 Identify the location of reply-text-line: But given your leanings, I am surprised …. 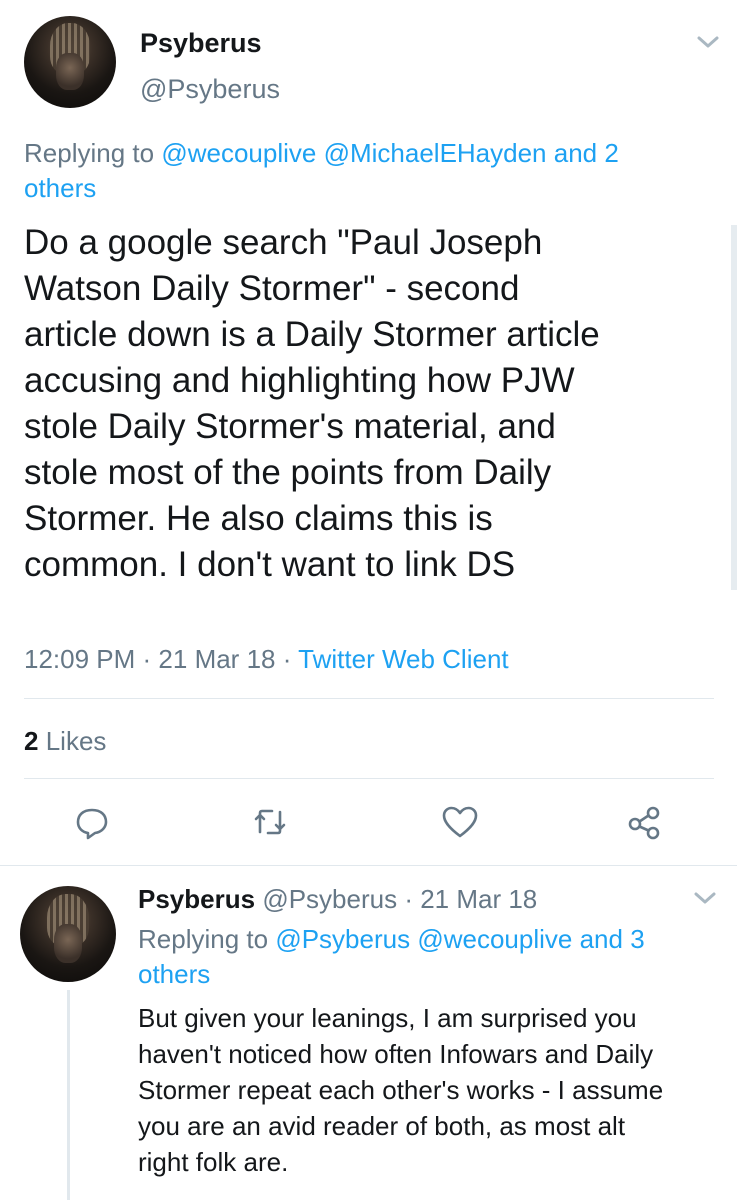
(387, 1018).